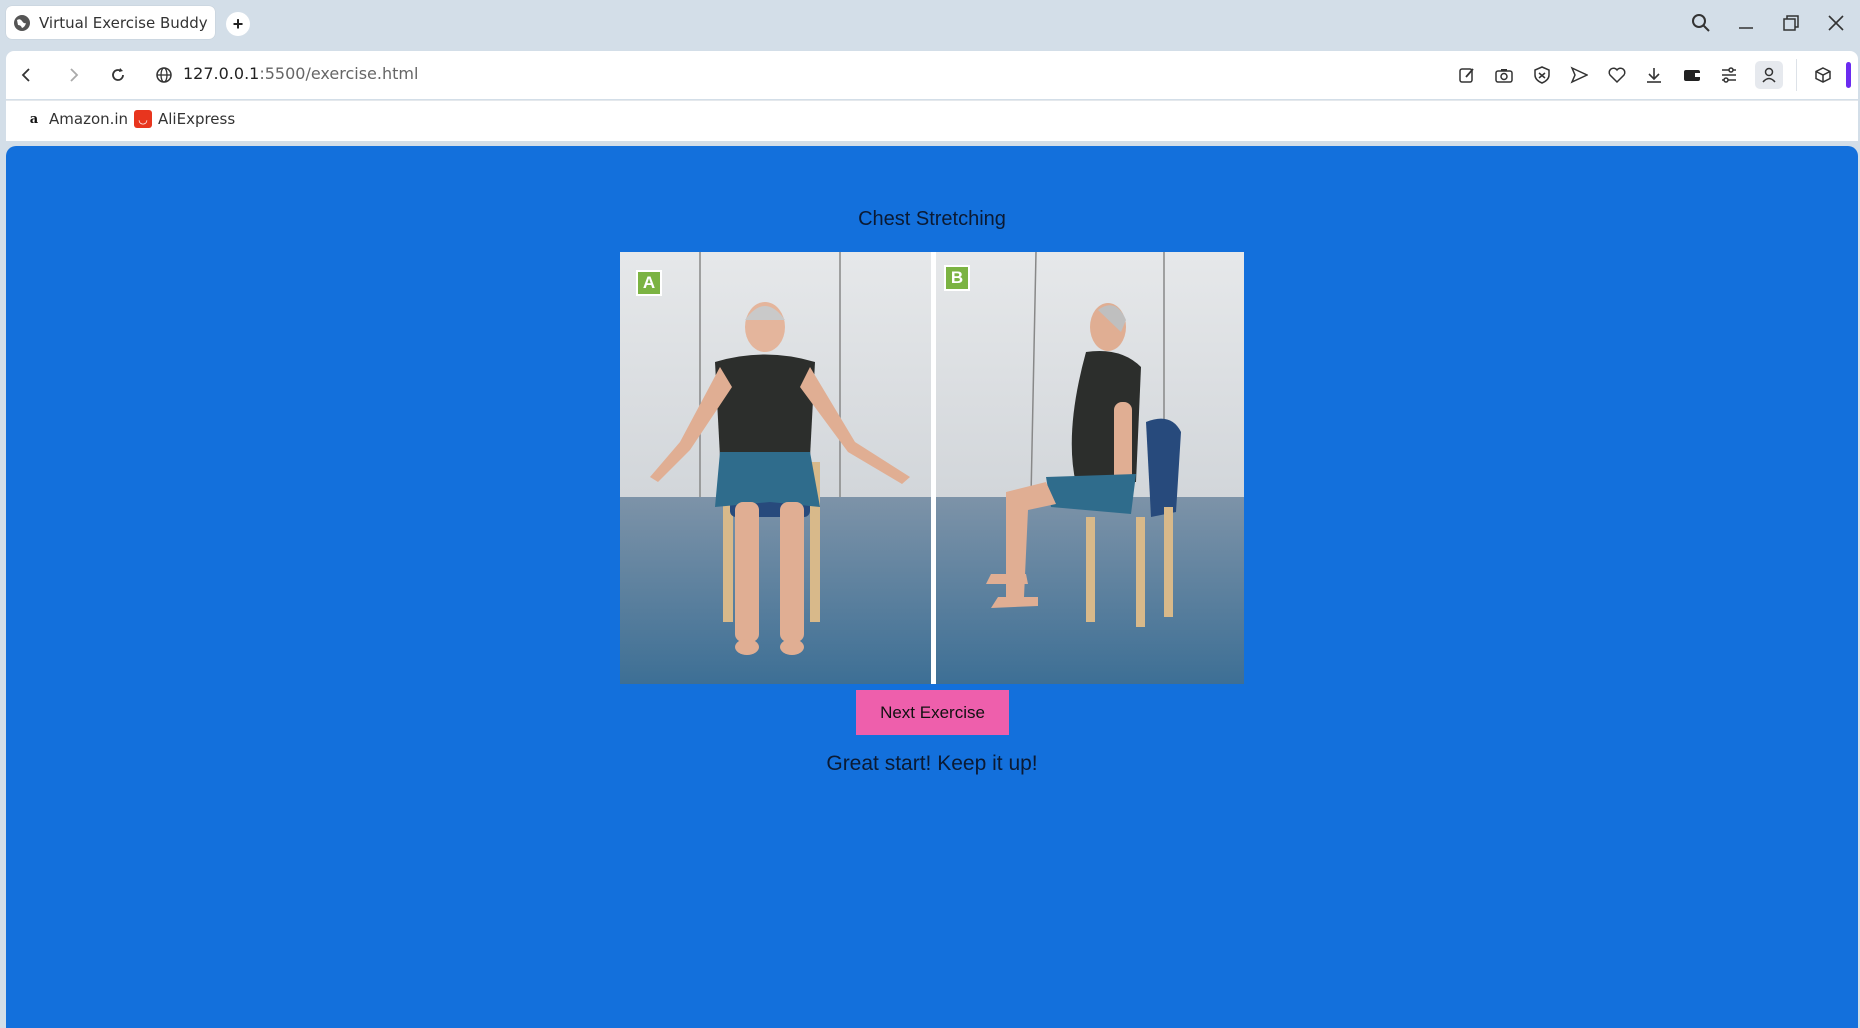  I want to click on exercise-title: Chest Stretching, so click(932, 219).